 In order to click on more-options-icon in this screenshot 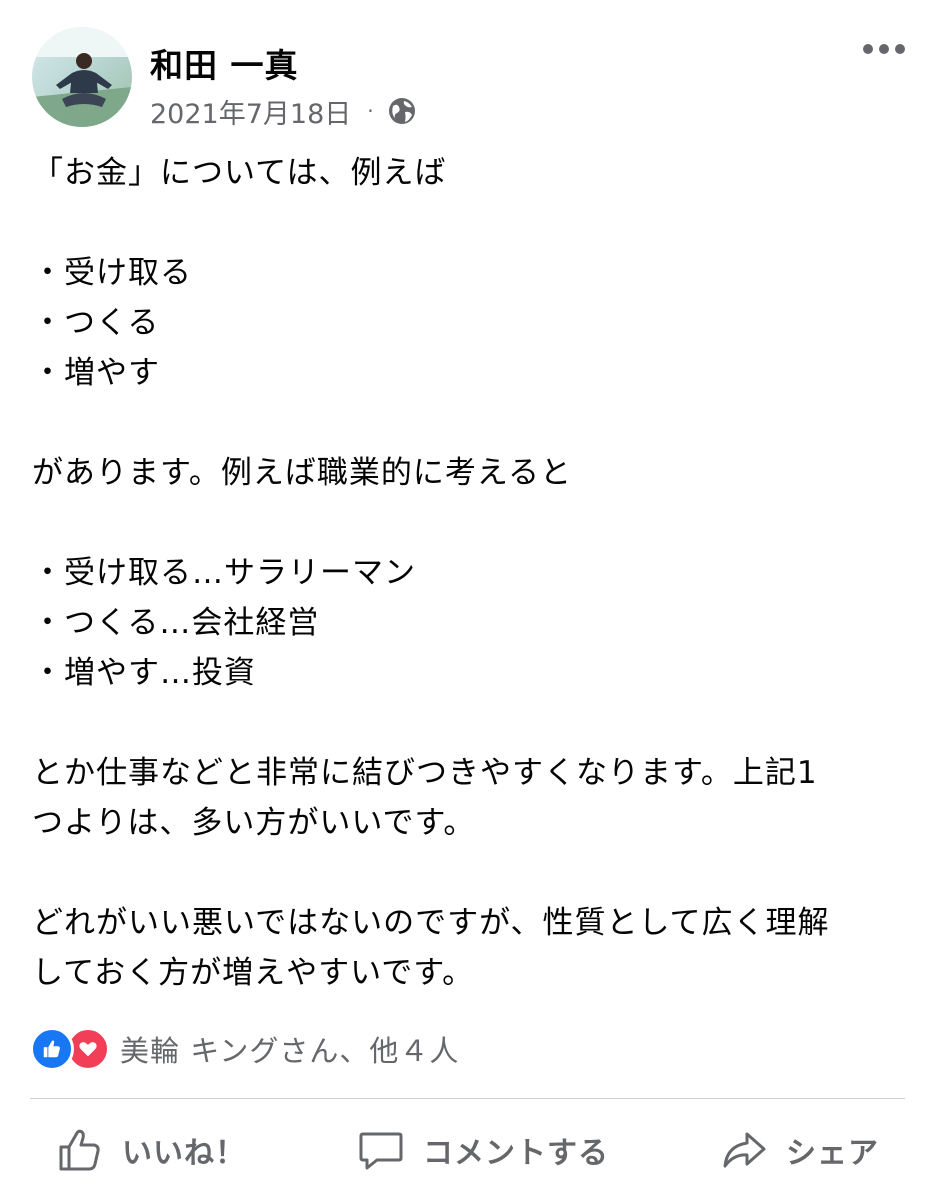, I will do `click(884, 49)`.